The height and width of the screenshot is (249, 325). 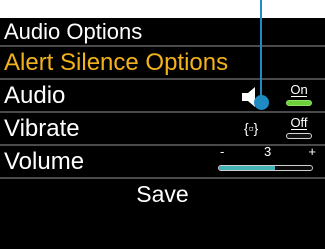 I want to click on volume-track, so click(x=265, y=168).